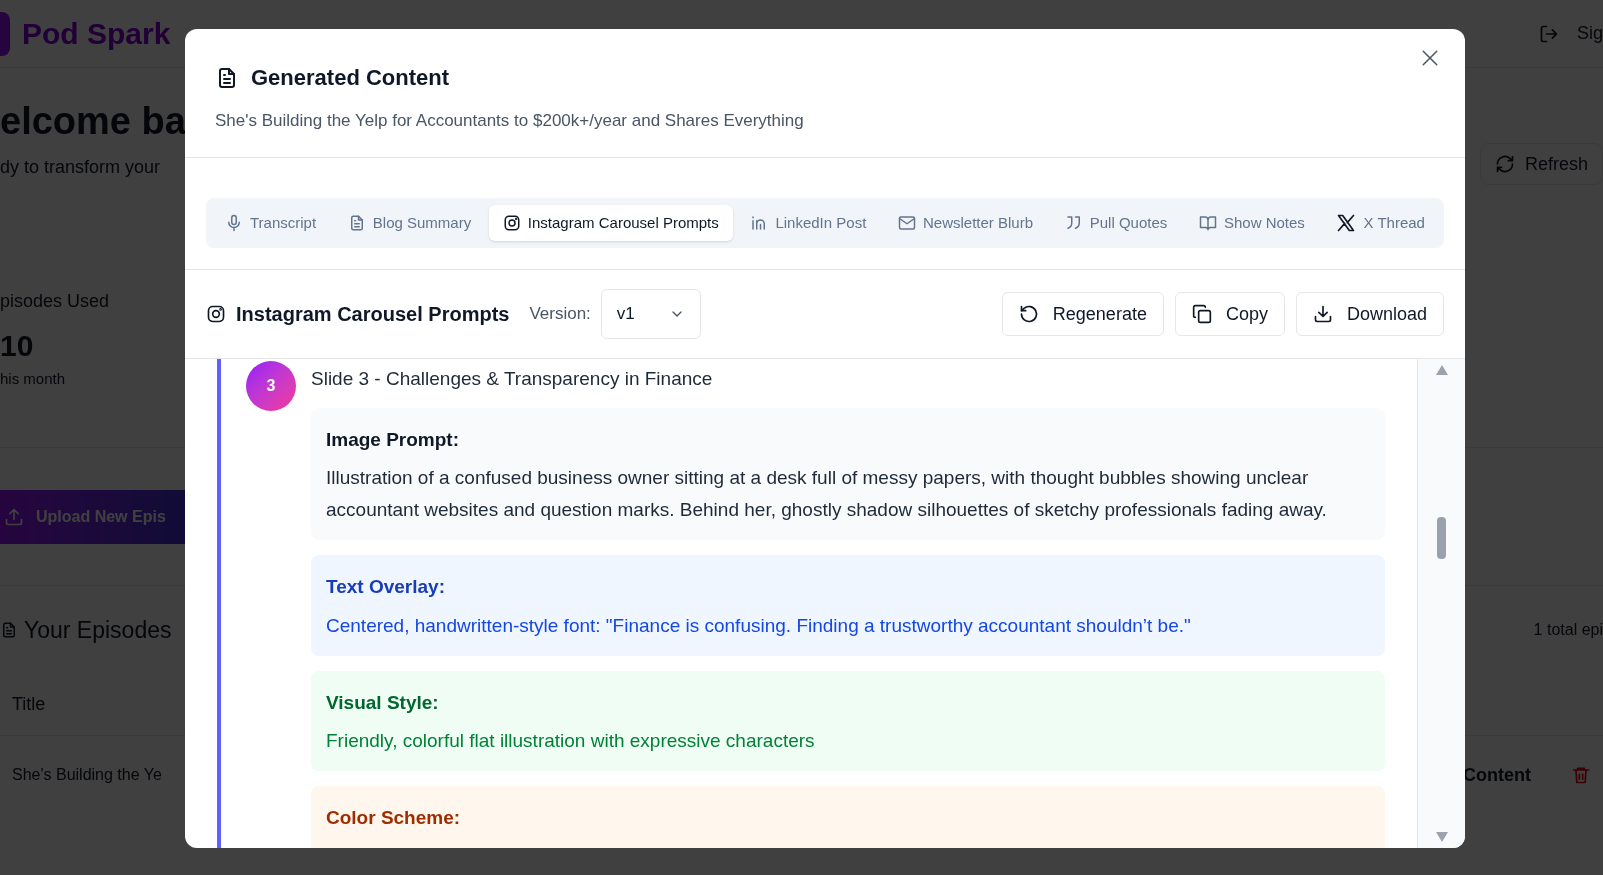  What do you see at coordinates (271, 386) in the screenshot?
I see `step-badge: 3` at bounding box center [271, 386].